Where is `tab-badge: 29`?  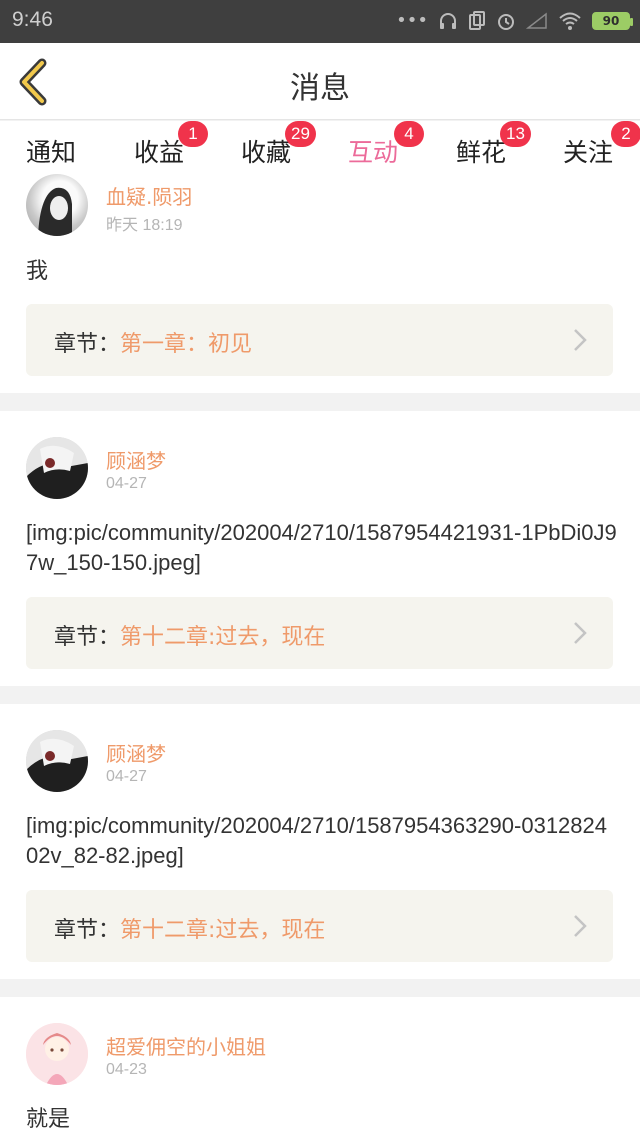
tab-badge: 29 is located at coordinates (300, 134).